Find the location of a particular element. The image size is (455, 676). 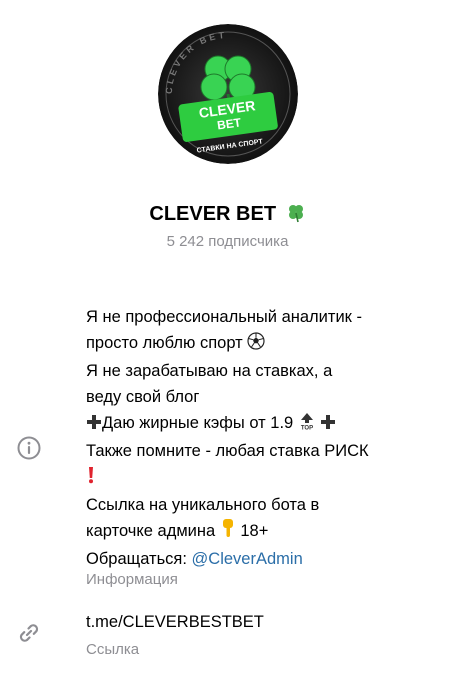

channel-link: t.me/CLEVERBESTBET is located at coordinates (175, 622).